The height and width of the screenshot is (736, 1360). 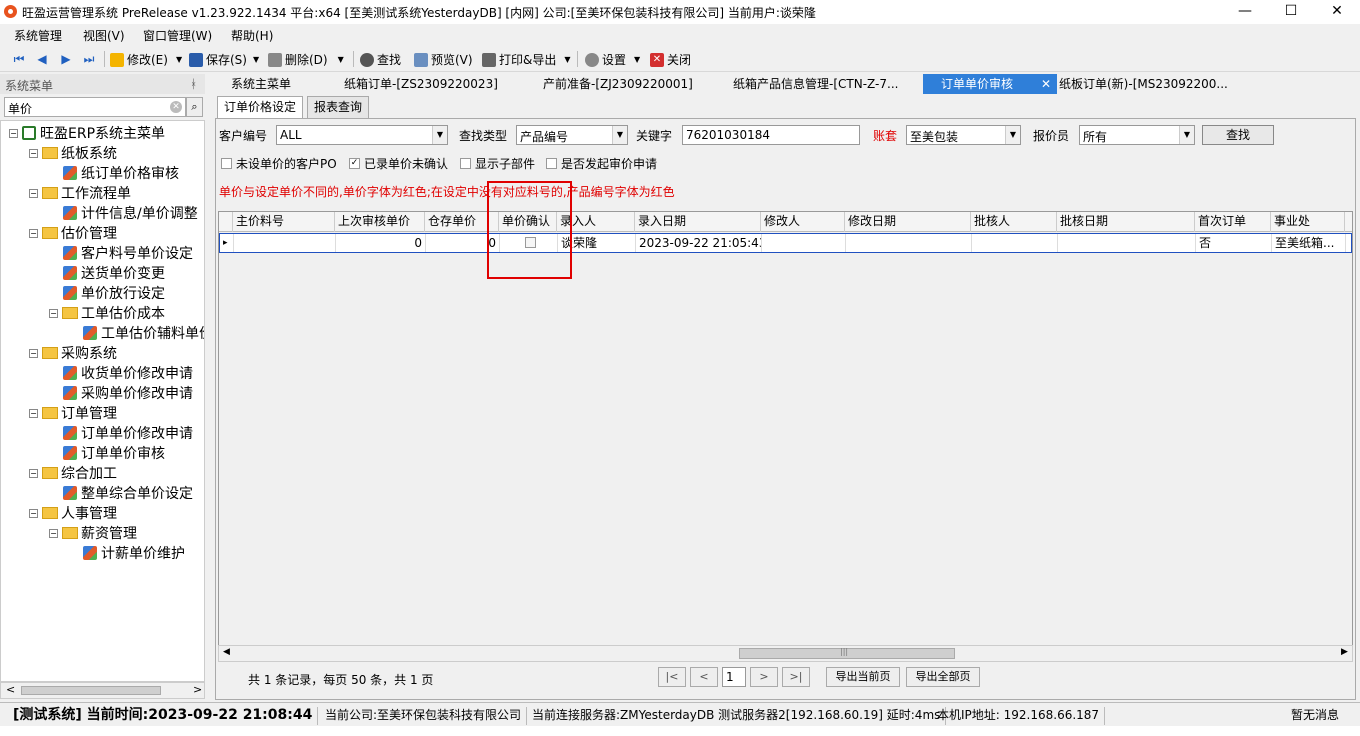 What do you see at coordinates (285, 243) in the screenshot?
I see `cell-part-no` at bounding box center [285, 243].